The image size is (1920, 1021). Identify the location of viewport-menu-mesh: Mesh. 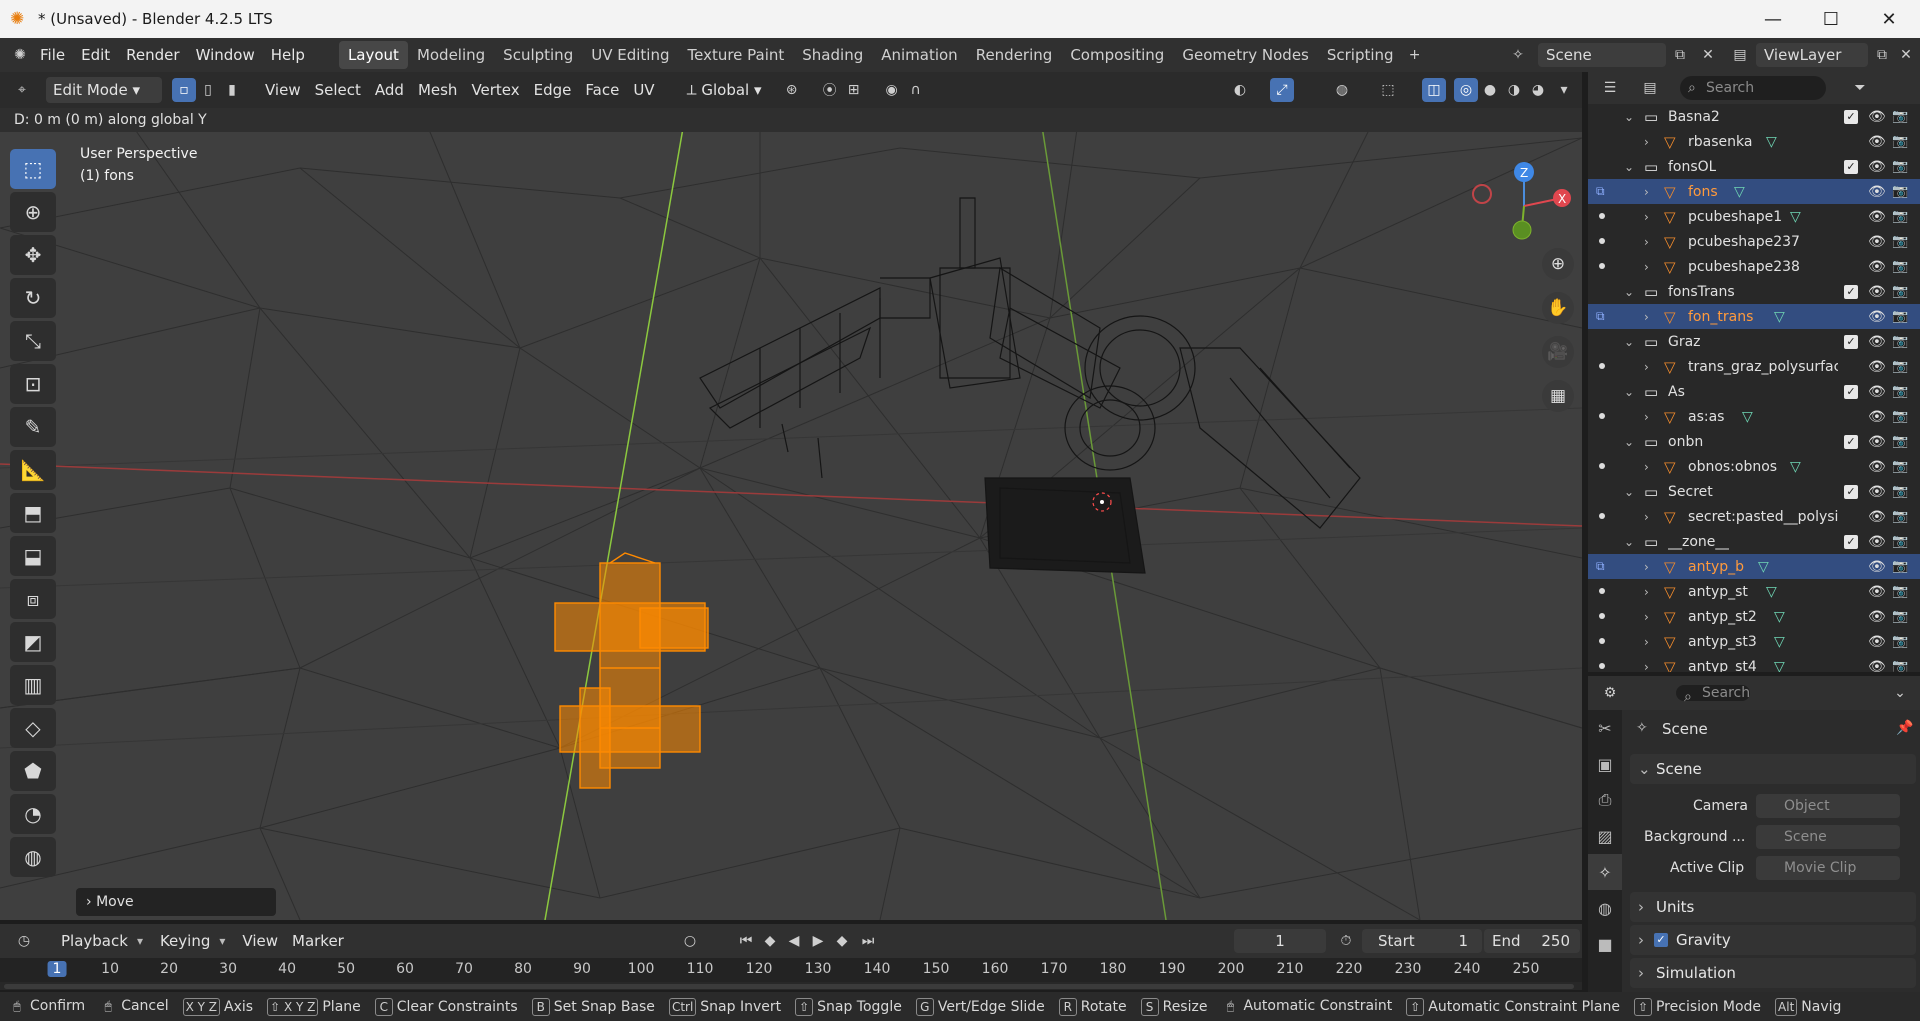
(438, 90).